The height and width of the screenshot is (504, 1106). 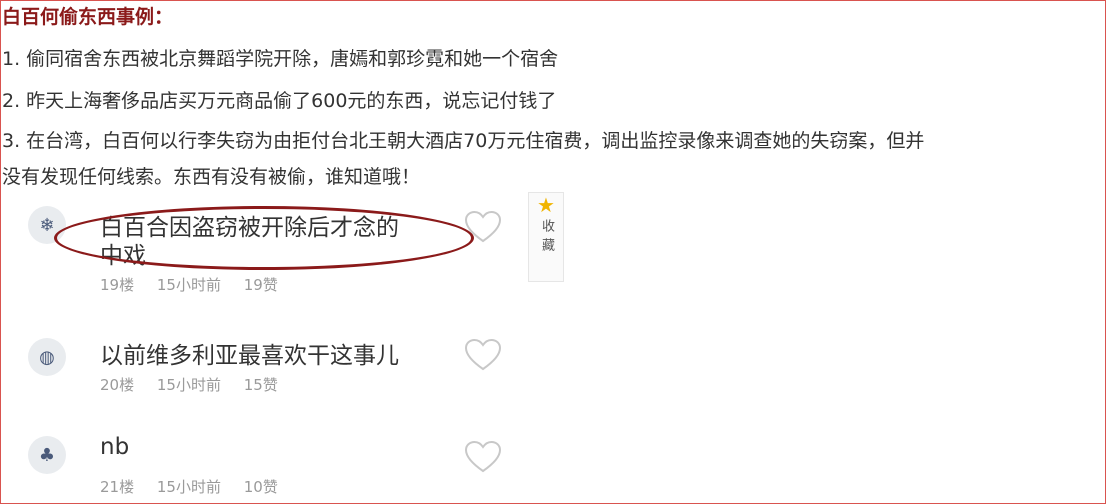 I want to click on comment-text-line1: 以前维多利亚最喜欢干这事儿, so click(x=249, y=356).